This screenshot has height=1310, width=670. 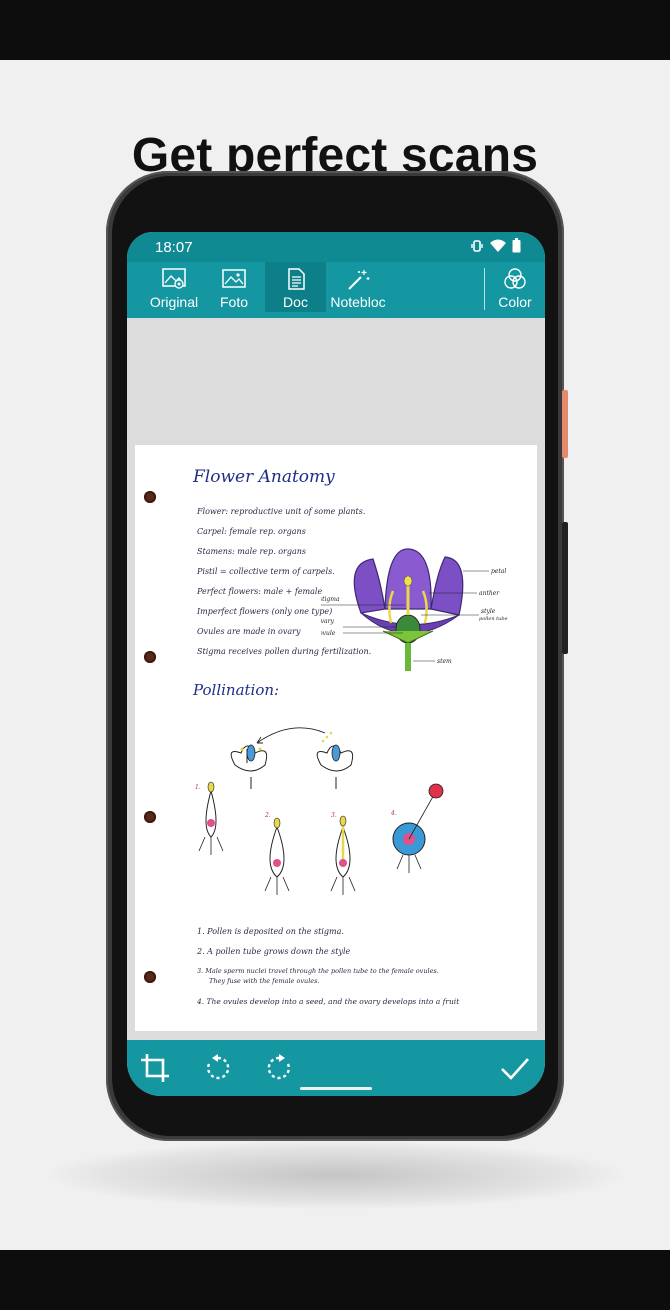 What do you see at coordinates (264, 477) in the screenshot?
I see `note-title: Flower Anatomy` at bounding box center [264, 477].